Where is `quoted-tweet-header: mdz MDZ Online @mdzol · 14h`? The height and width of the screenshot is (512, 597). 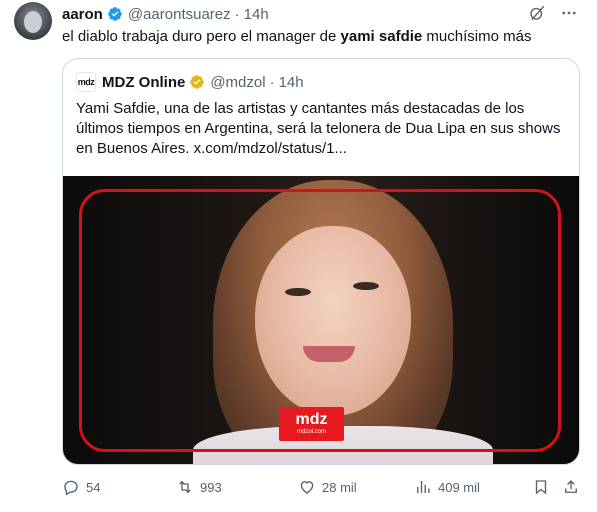
quoted-tweet-header: mdz MDZ Online @mdzol · 14h is located at coordinates (190, 82).